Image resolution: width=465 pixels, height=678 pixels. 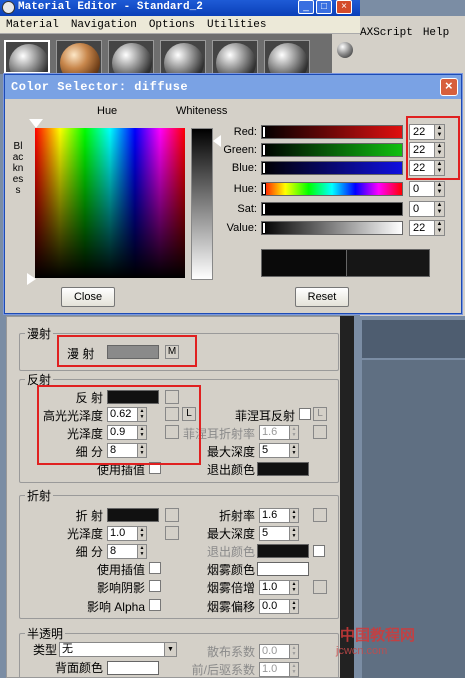 I want to click on refr-subdivs-spinner: 8 ▲ ▼, so click(x=127, y=551).